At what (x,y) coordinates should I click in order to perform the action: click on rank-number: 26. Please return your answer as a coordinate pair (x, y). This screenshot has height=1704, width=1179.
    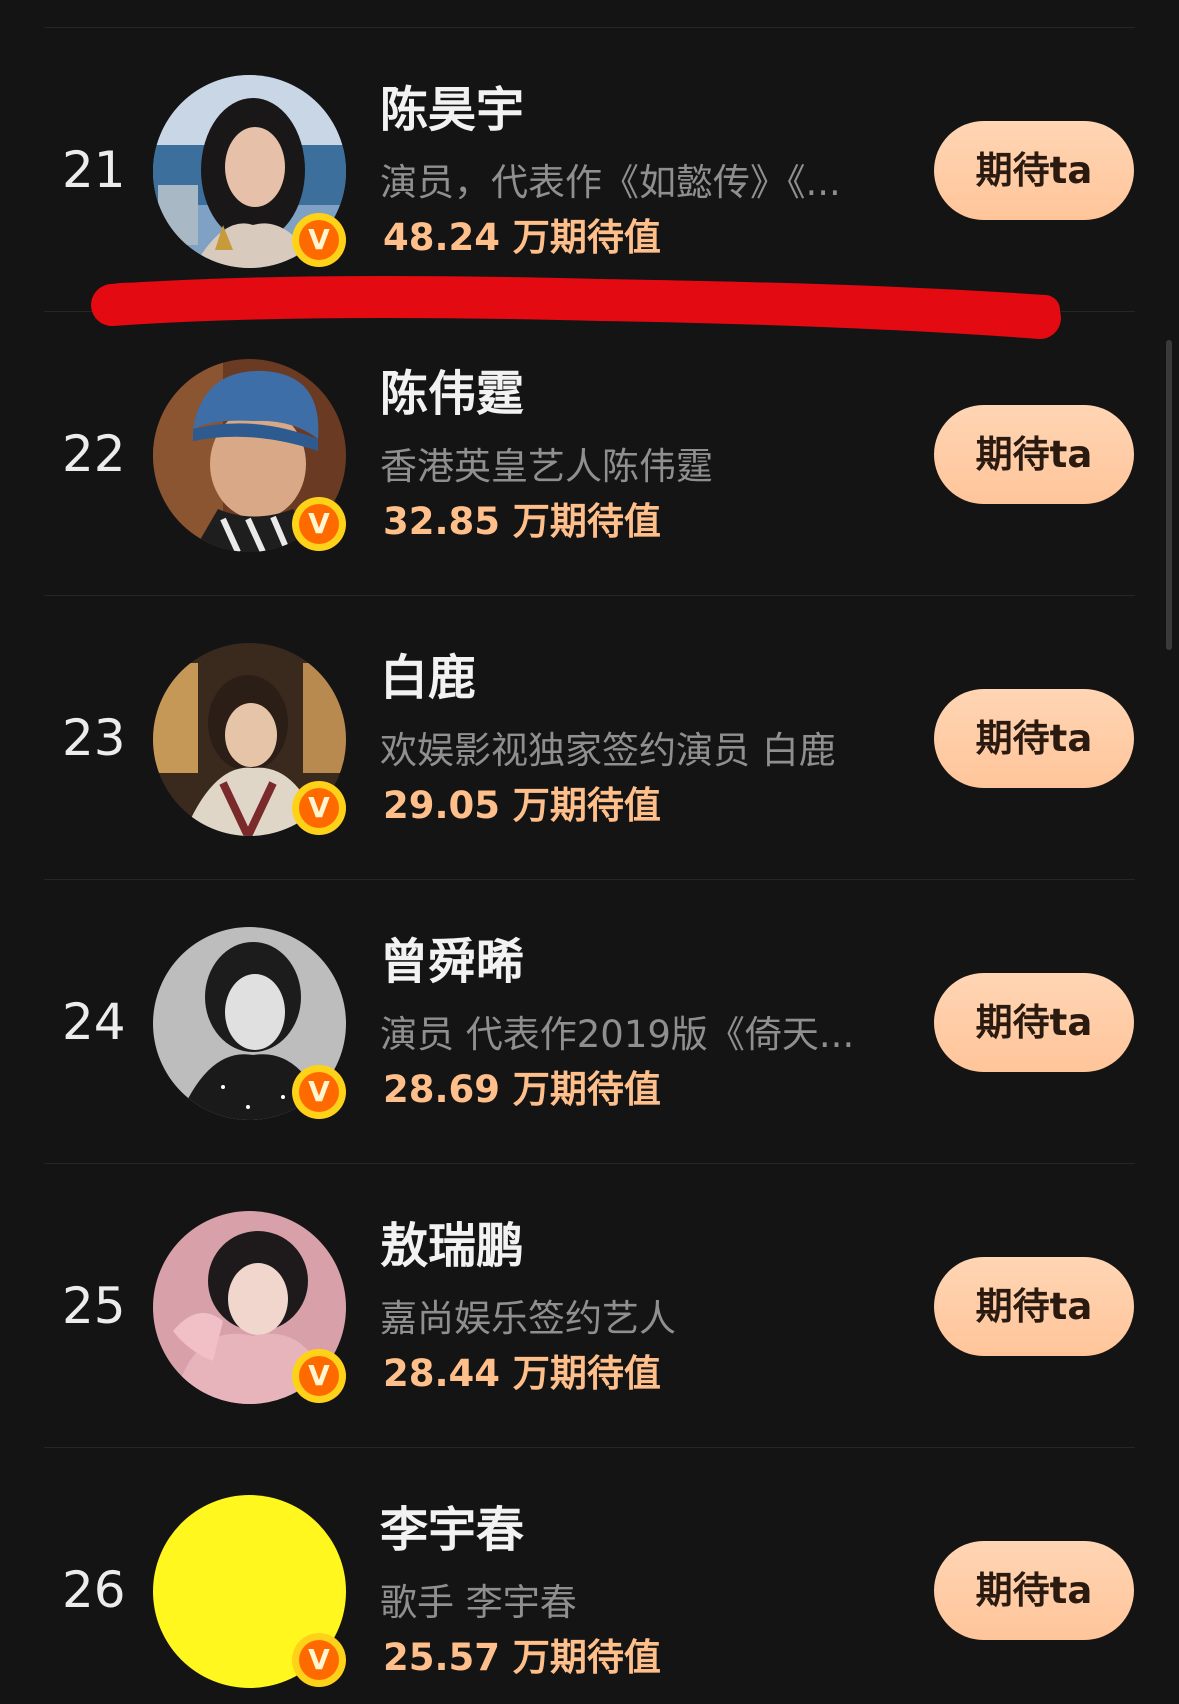
    Looking at the image, I should click on (94, 1590).